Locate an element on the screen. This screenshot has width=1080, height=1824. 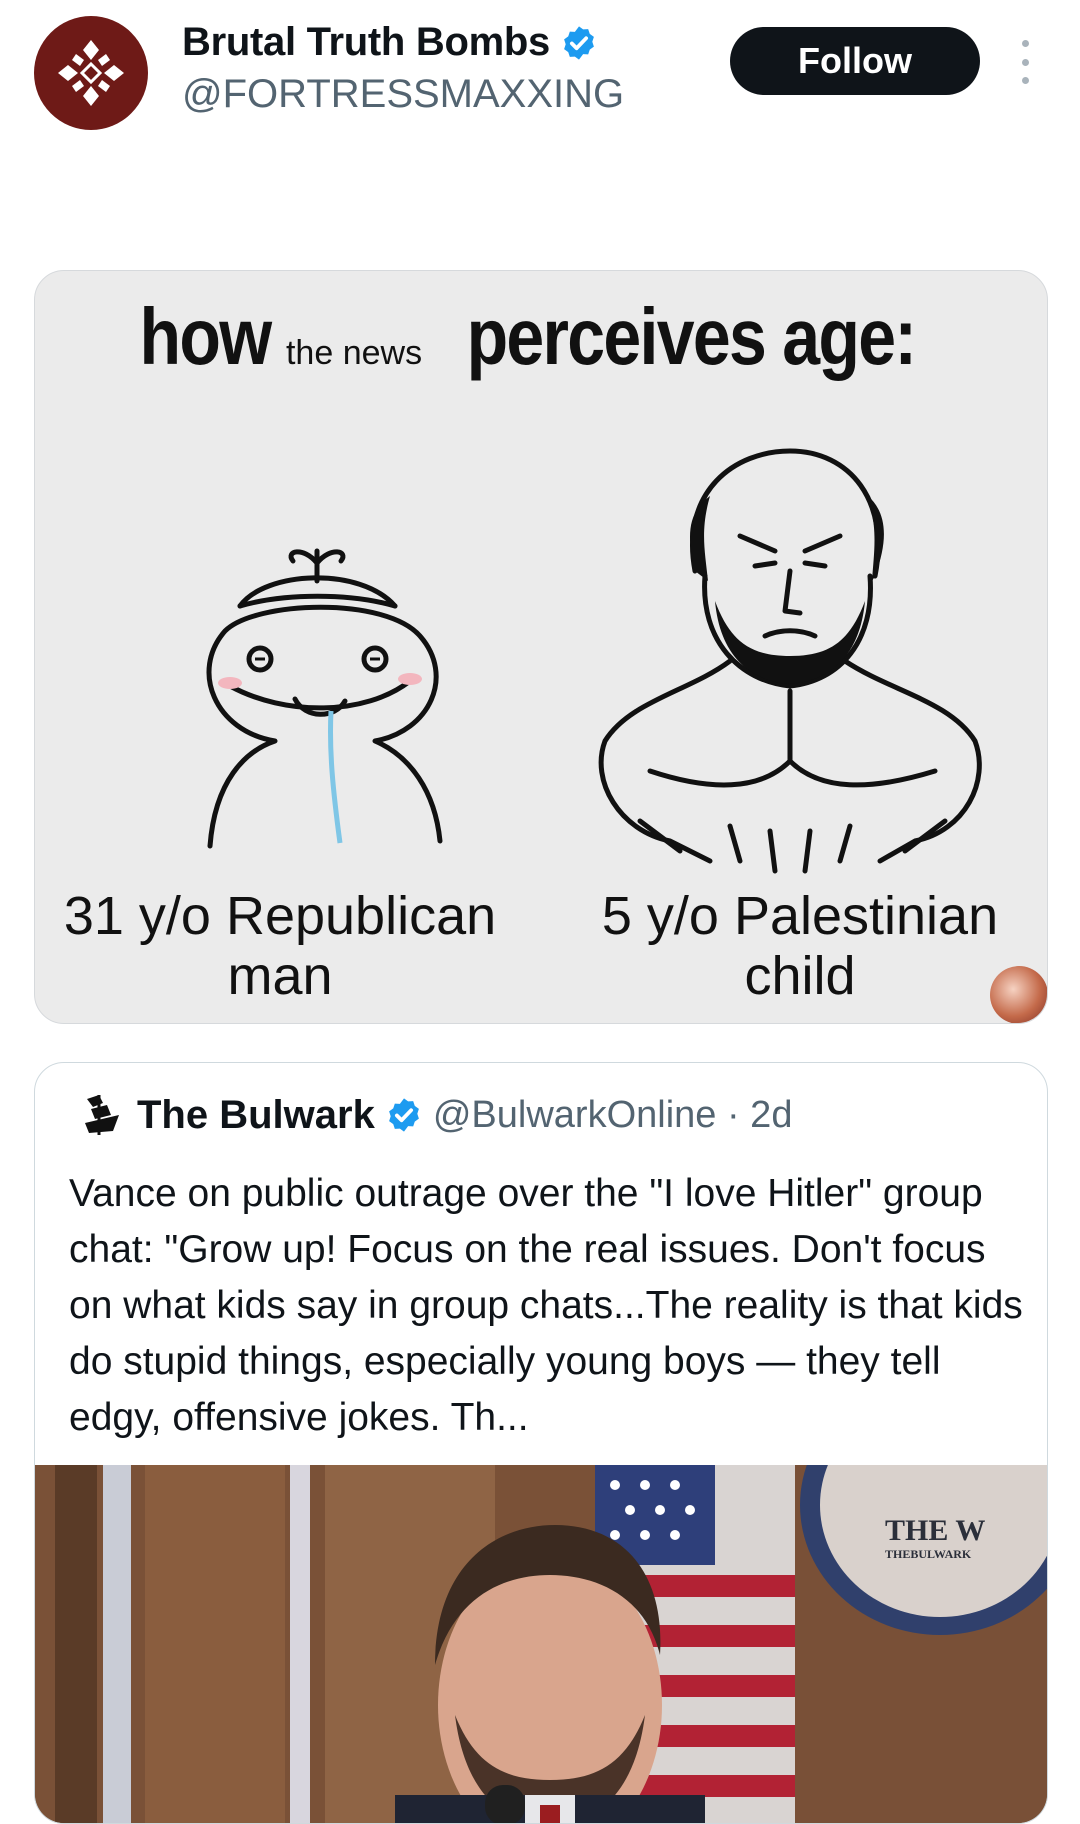
quoted-post-header: The Bulwark @BulwarkOnline · 2d is located at coordinates (434, 1115).